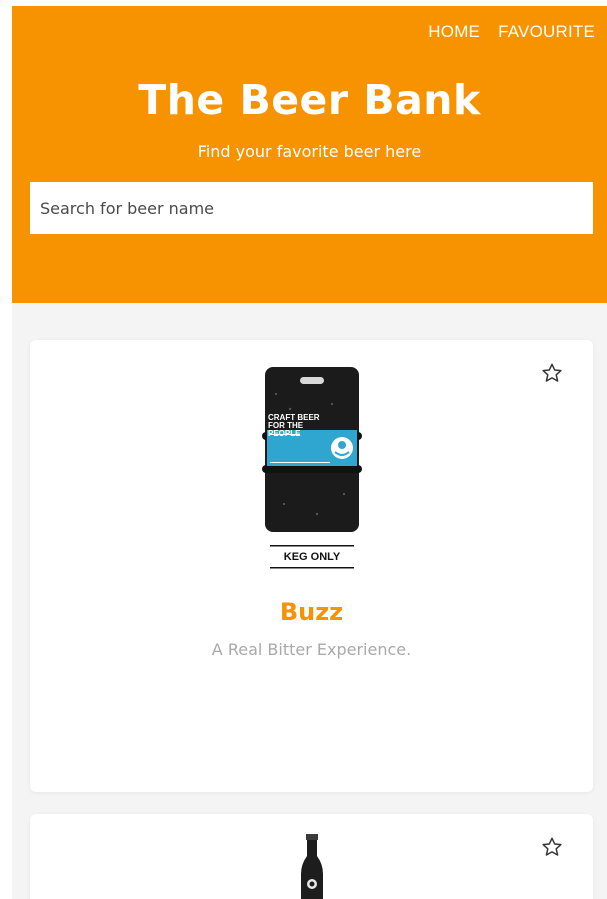 Image resolution: width=607 pixels, height=899 pixels. I want to click on keg-sticker-text: CRAFT BEER FOR THE PEOPLE, so click(294, 425).